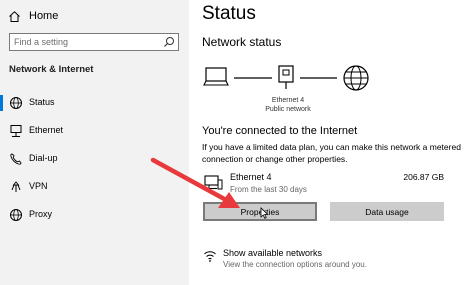 Image resolution: width=474 pixels, height=285 pixels. What do you see at coordinates (169, 42) in the screenshot?
I see `search-icon` at bounding box center [169, 42].